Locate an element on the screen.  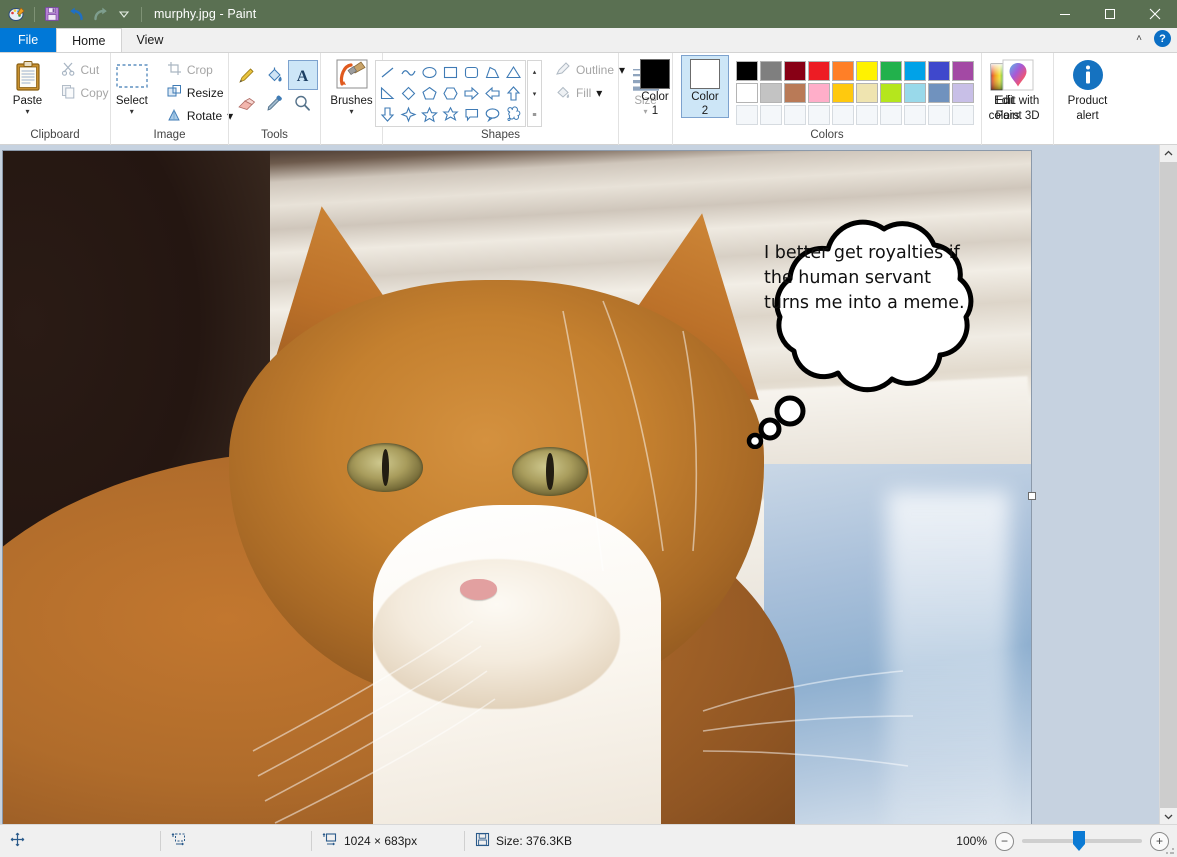
shape-down-arrow-icon is located at coordinates (387, 114).